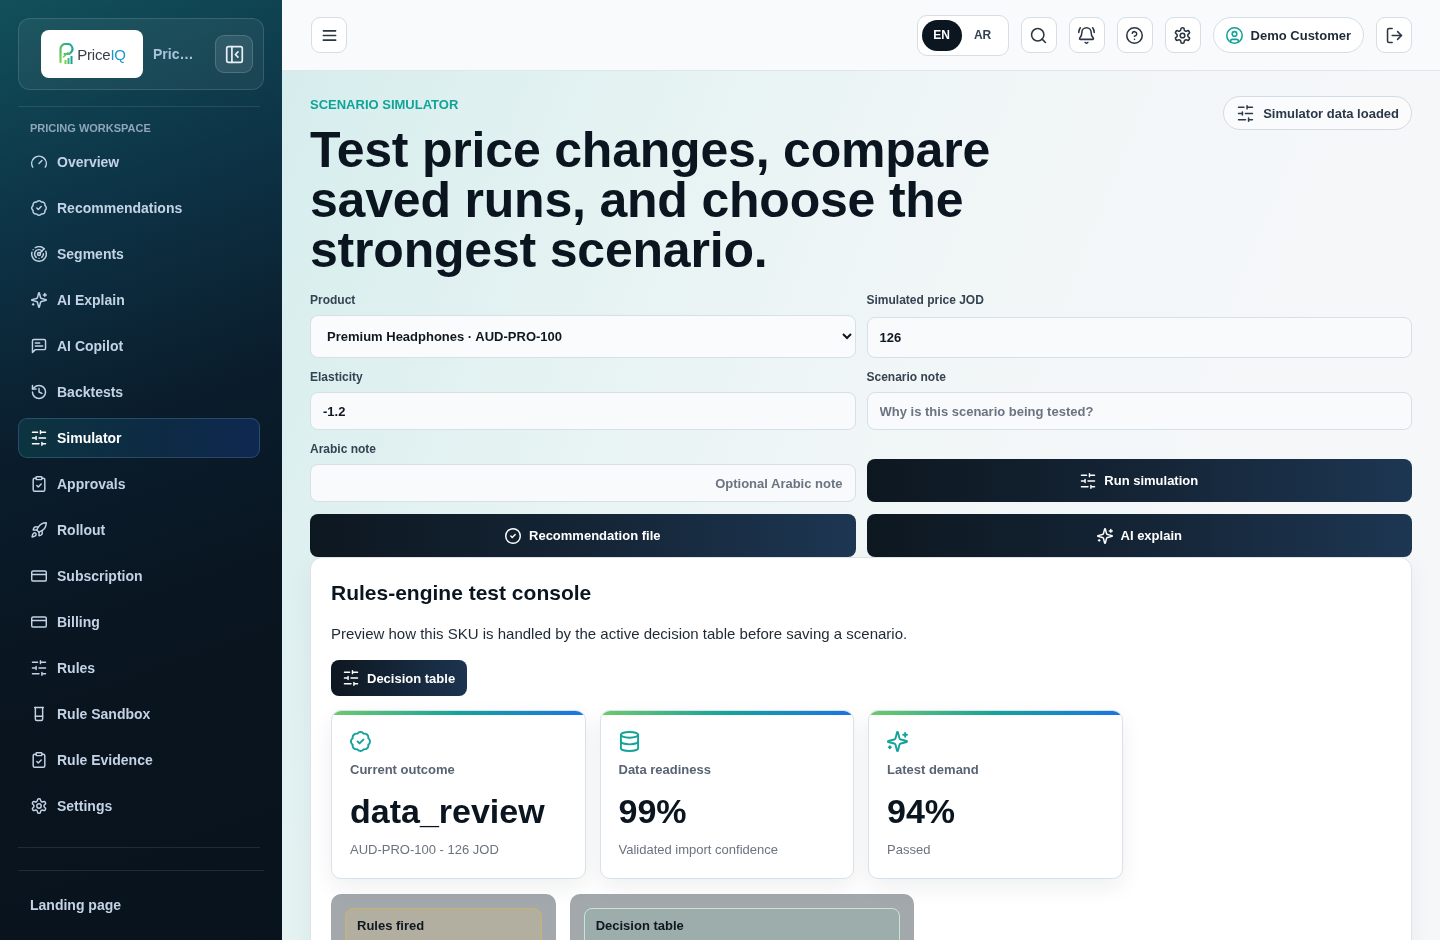  I want to click on status-text: Simulator data loaded, so click(1331, 113).